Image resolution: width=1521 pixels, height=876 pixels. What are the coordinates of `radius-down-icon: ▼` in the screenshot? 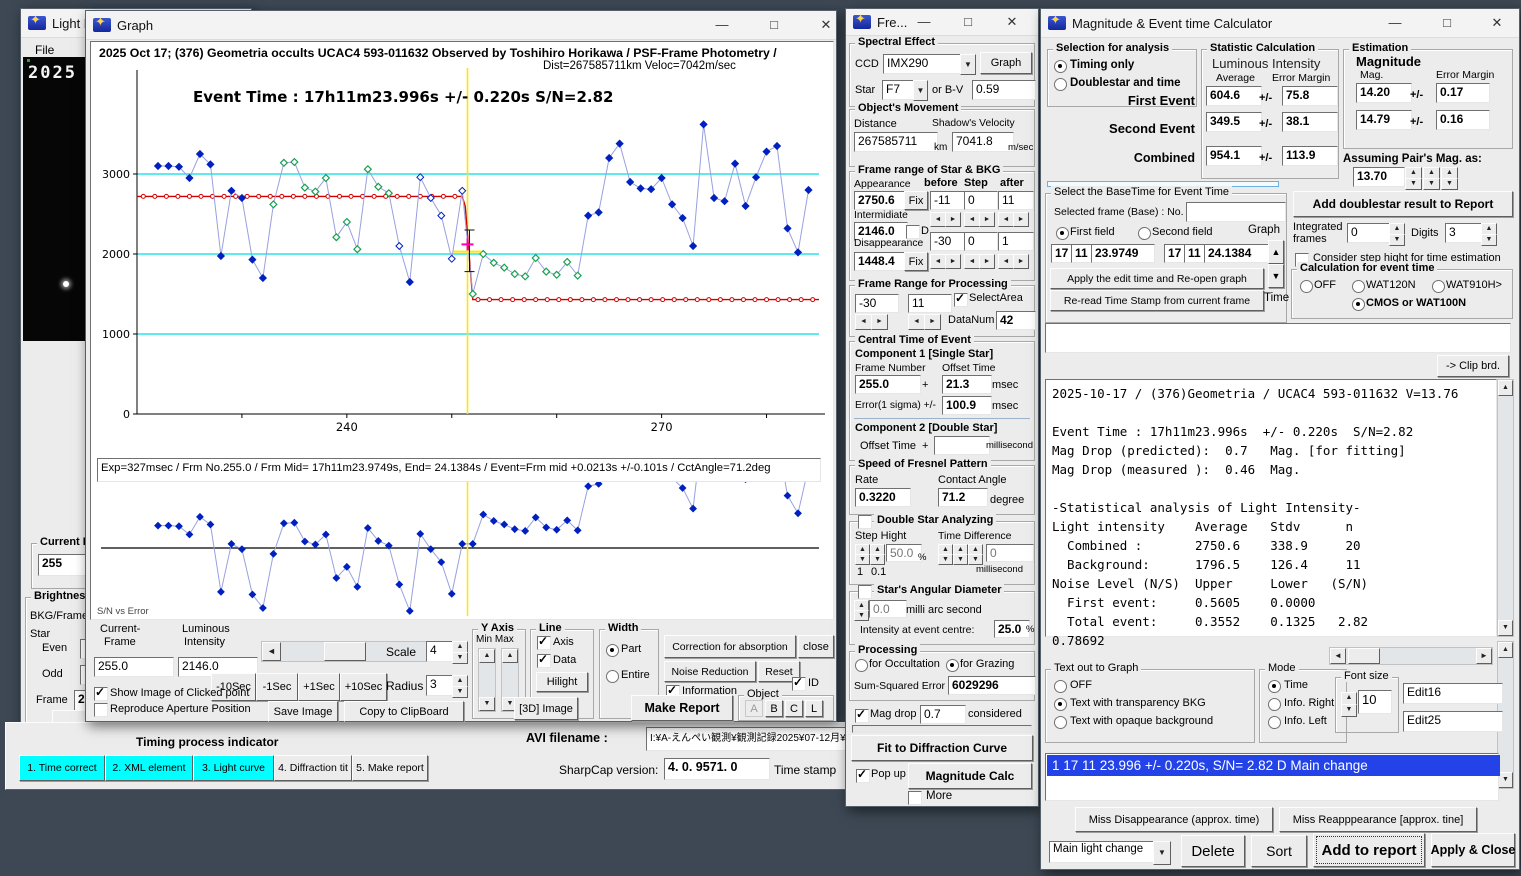 It's located at (460, 692).